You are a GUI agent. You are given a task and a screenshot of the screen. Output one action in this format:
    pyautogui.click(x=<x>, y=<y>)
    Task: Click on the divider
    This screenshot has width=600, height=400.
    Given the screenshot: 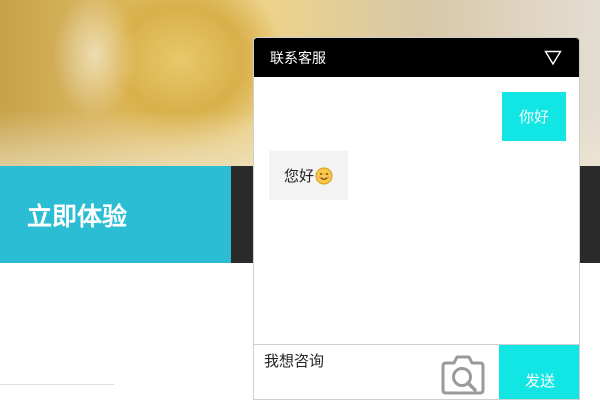 What is the action you would take?
    pyautogui.click(x=57, y=384)
    